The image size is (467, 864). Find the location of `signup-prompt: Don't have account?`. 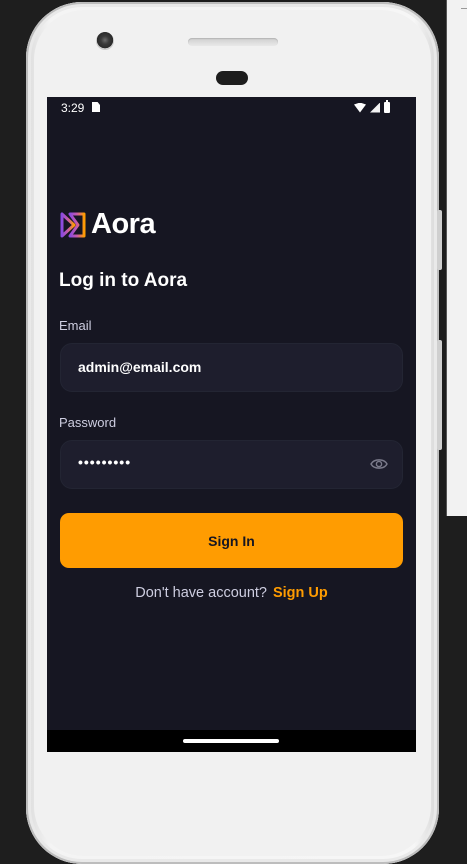

signup-prompt: Don't have account? is located at coordinates (201, 593).